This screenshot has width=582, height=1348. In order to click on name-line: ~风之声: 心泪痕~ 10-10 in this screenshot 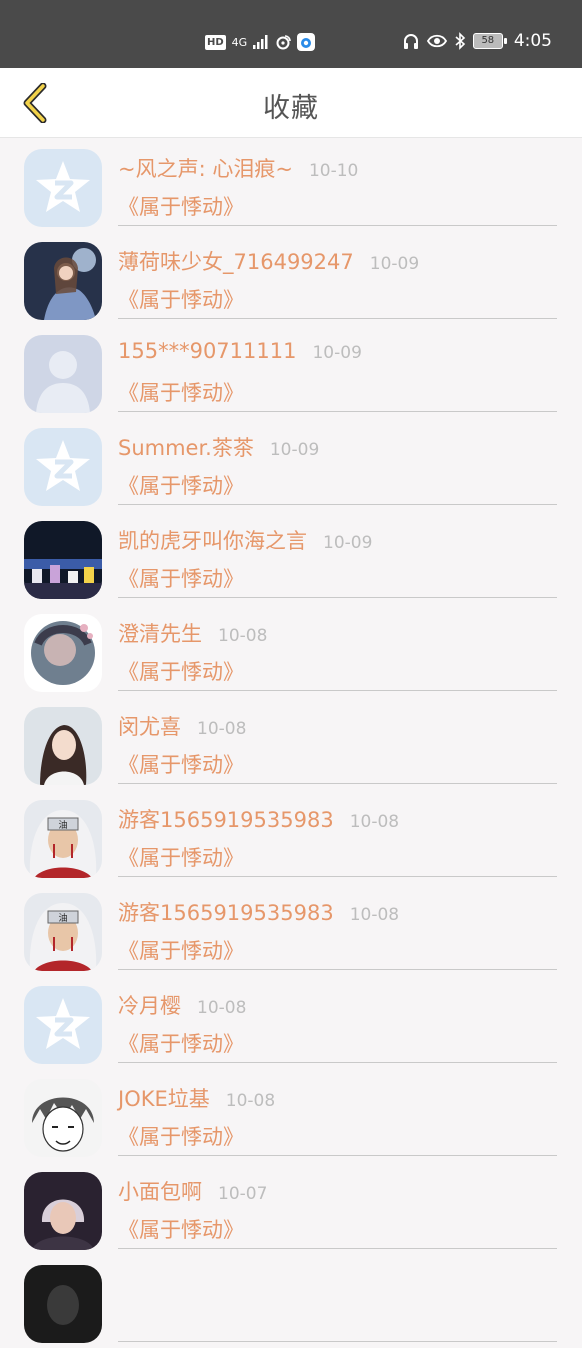, I will do `click(337, 170)`.